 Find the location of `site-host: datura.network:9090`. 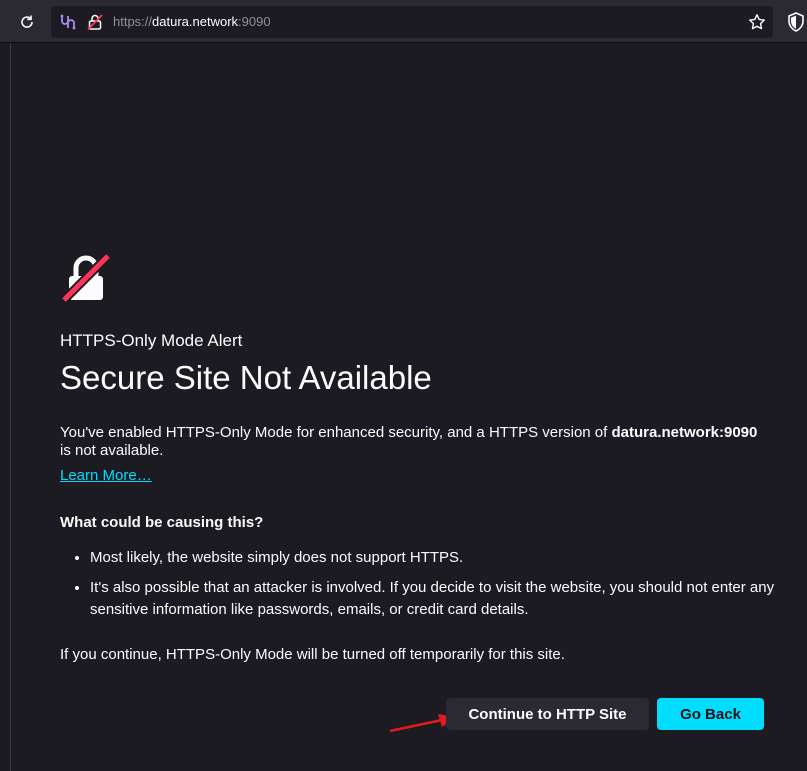

site-host: datura.network:9090 is located at coordinates (684, 432).